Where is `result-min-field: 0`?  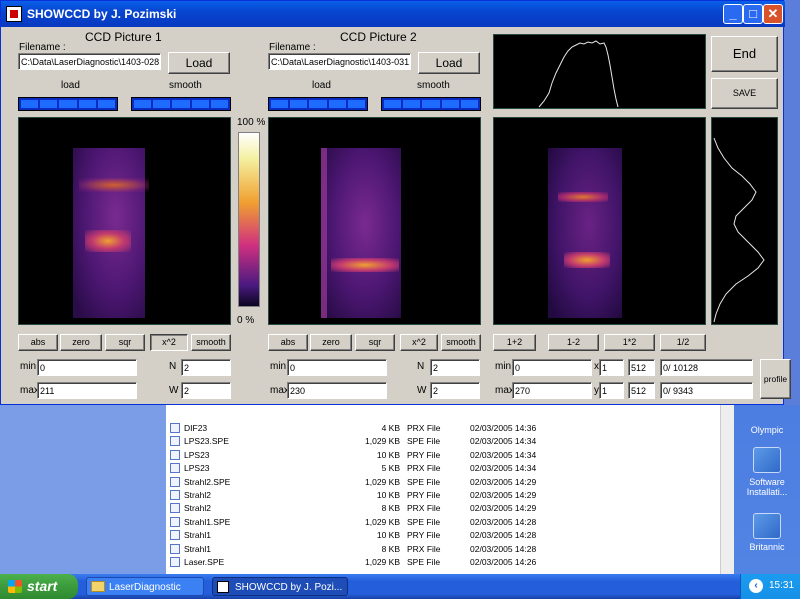
result-min-field: 0 is located at coordinates (552, 367).